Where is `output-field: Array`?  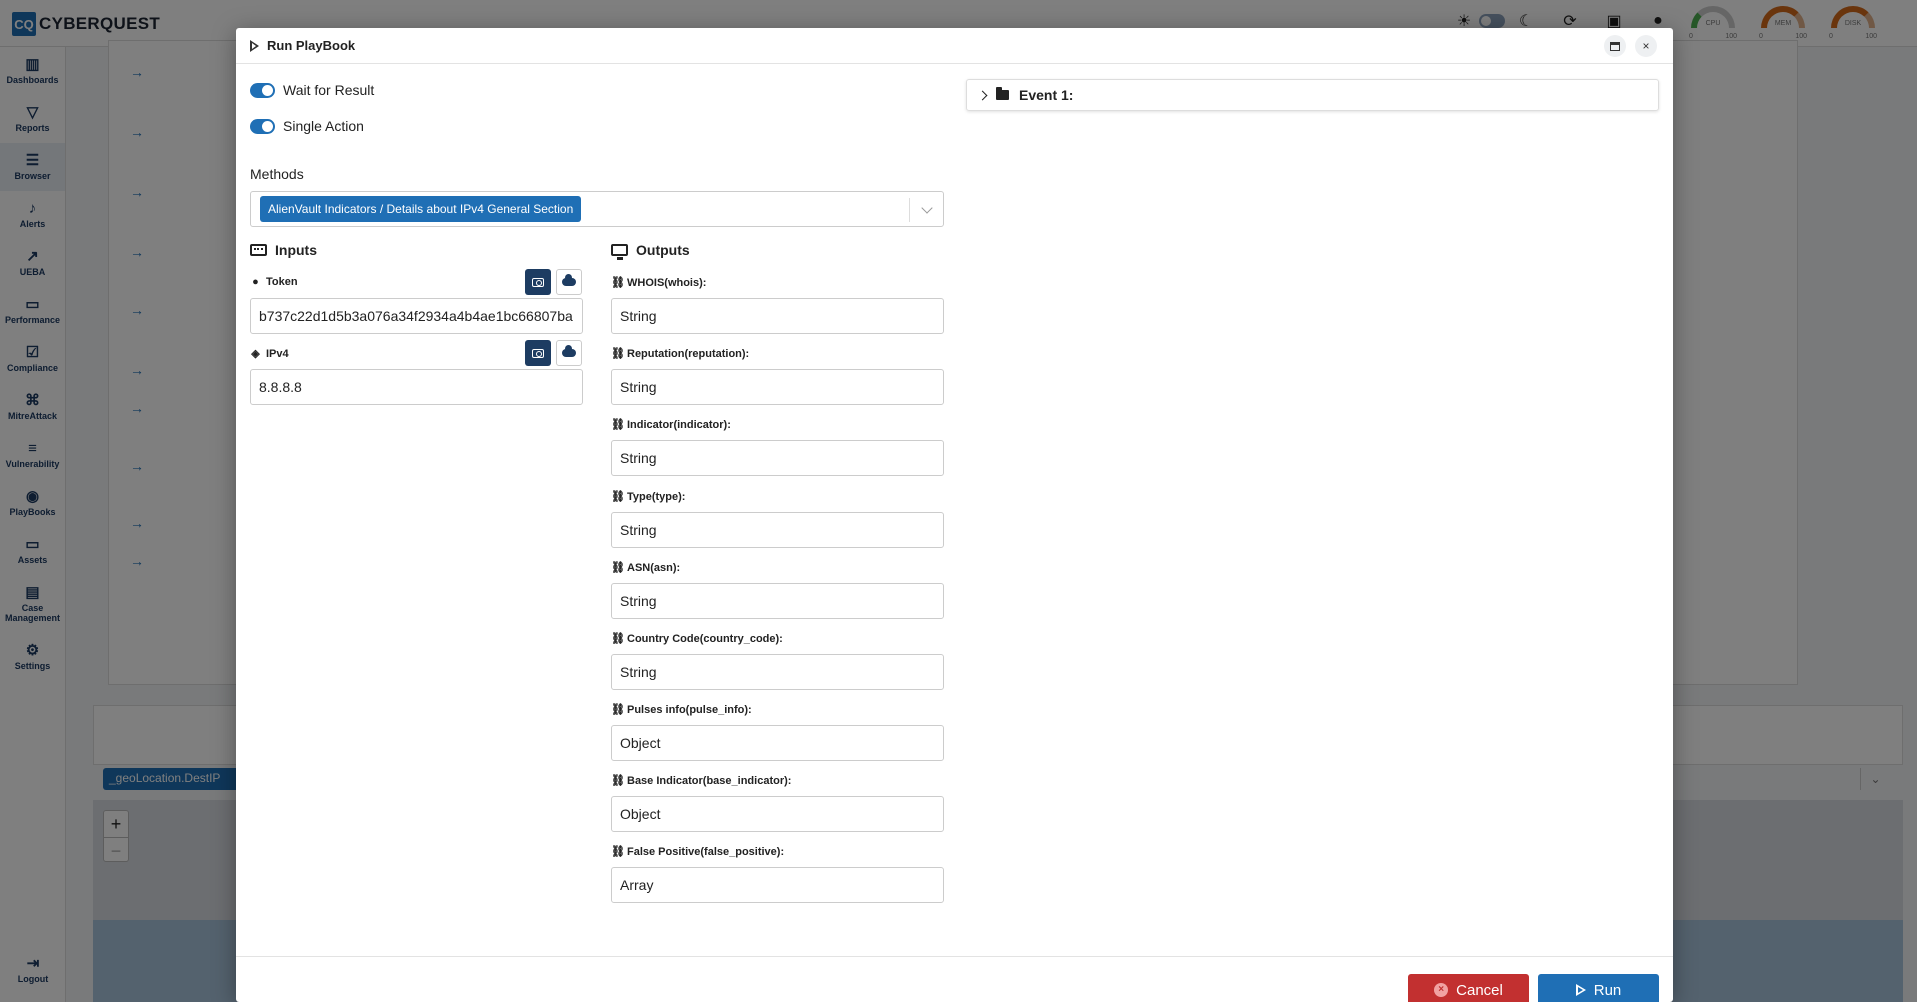
output-field: Array is located at coordinates (777, 885).